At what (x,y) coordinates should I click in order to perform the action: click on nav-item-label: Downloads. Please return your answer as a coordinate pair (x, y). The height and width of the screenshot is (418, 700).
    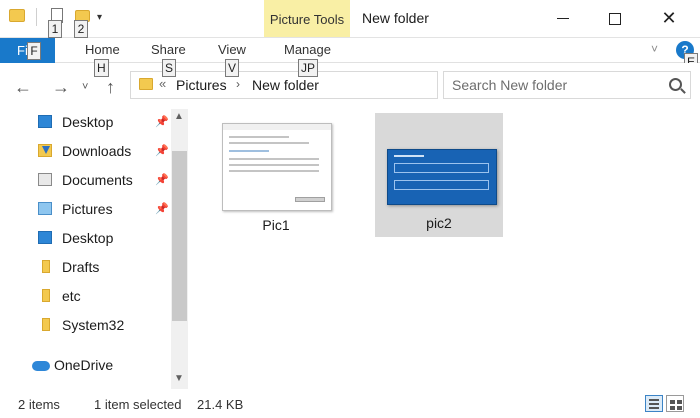
    Looking at the image, I should click on (97, 151).